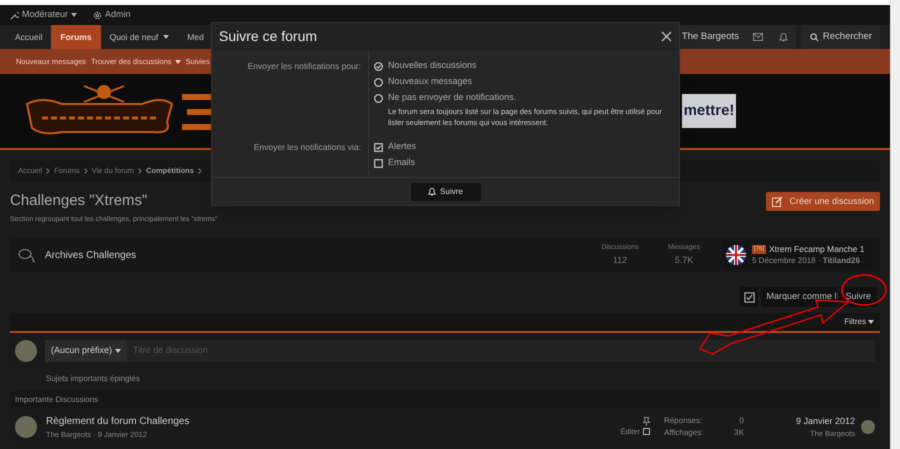 The width and height of the screenshot is (900, 449). Describe the element at coordinates (195, 37) in the screenshot. I see `nav-tab: Med` at that location.